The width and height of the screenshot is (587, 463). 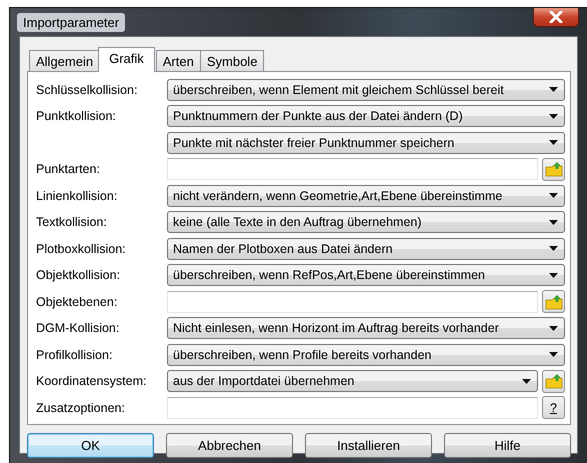 I want to click on dropdown: Nicht einlesen, wenn Horizont im Auftrag bereits vorhander, so click(x=366, y=328).